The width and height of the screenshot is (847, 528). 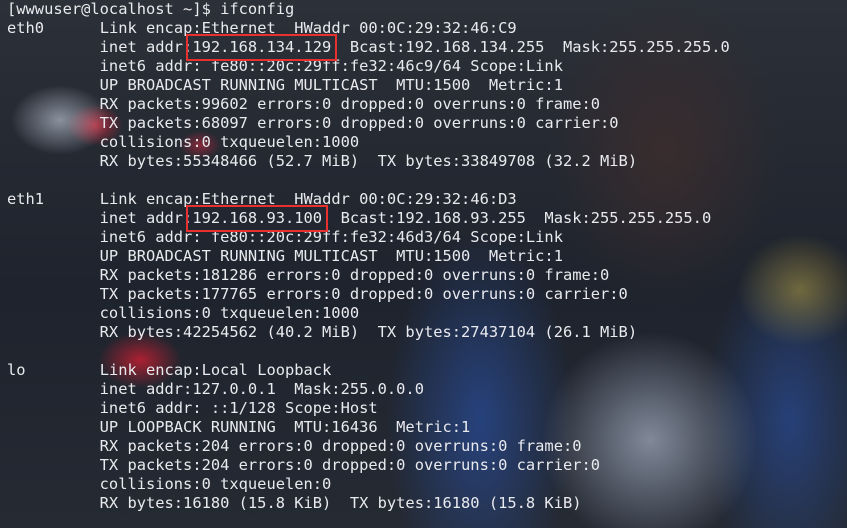 I want to click on lo-collisions-line: collisions:0 txqueuelen:0, so click(x=169, y=484).